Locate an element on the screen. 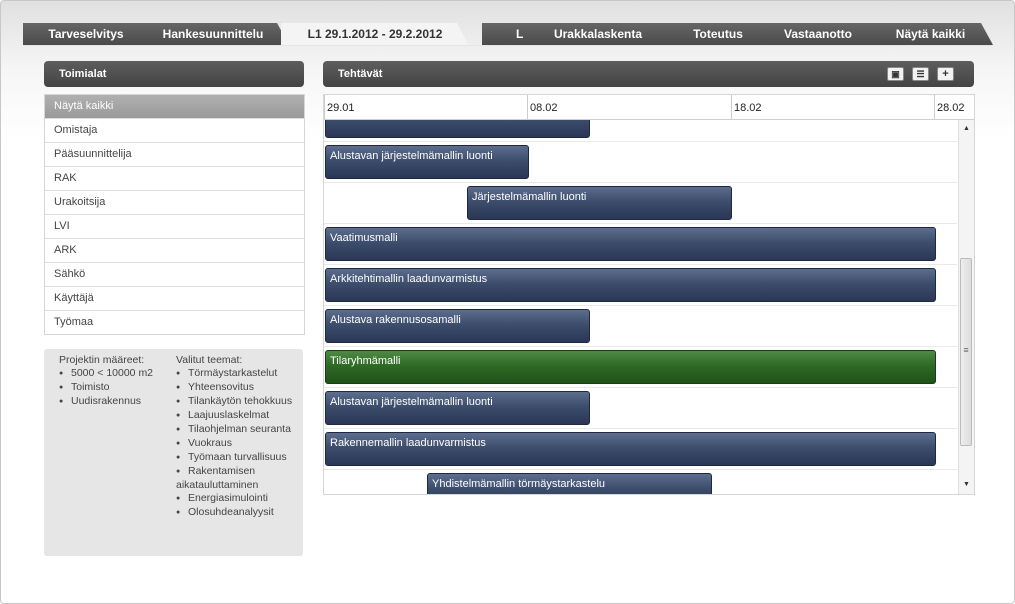  list-item: Energiasimulointi is located at coordinates (236, 499).